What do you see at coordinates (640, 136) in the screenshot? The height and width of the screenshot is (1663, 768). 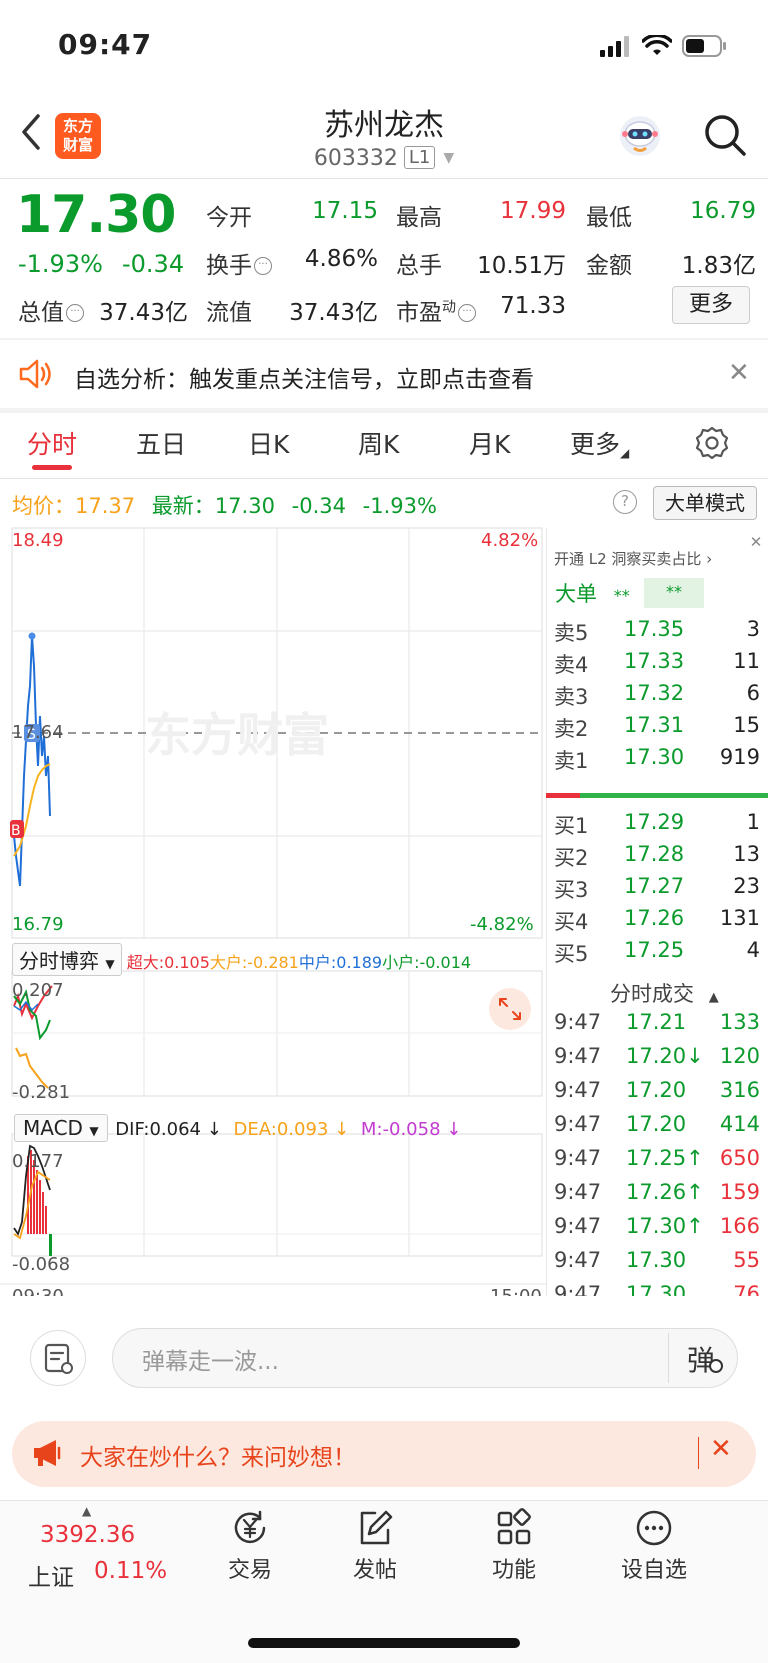 I see `assistant-robot-button` at bounding box center [640, 136].